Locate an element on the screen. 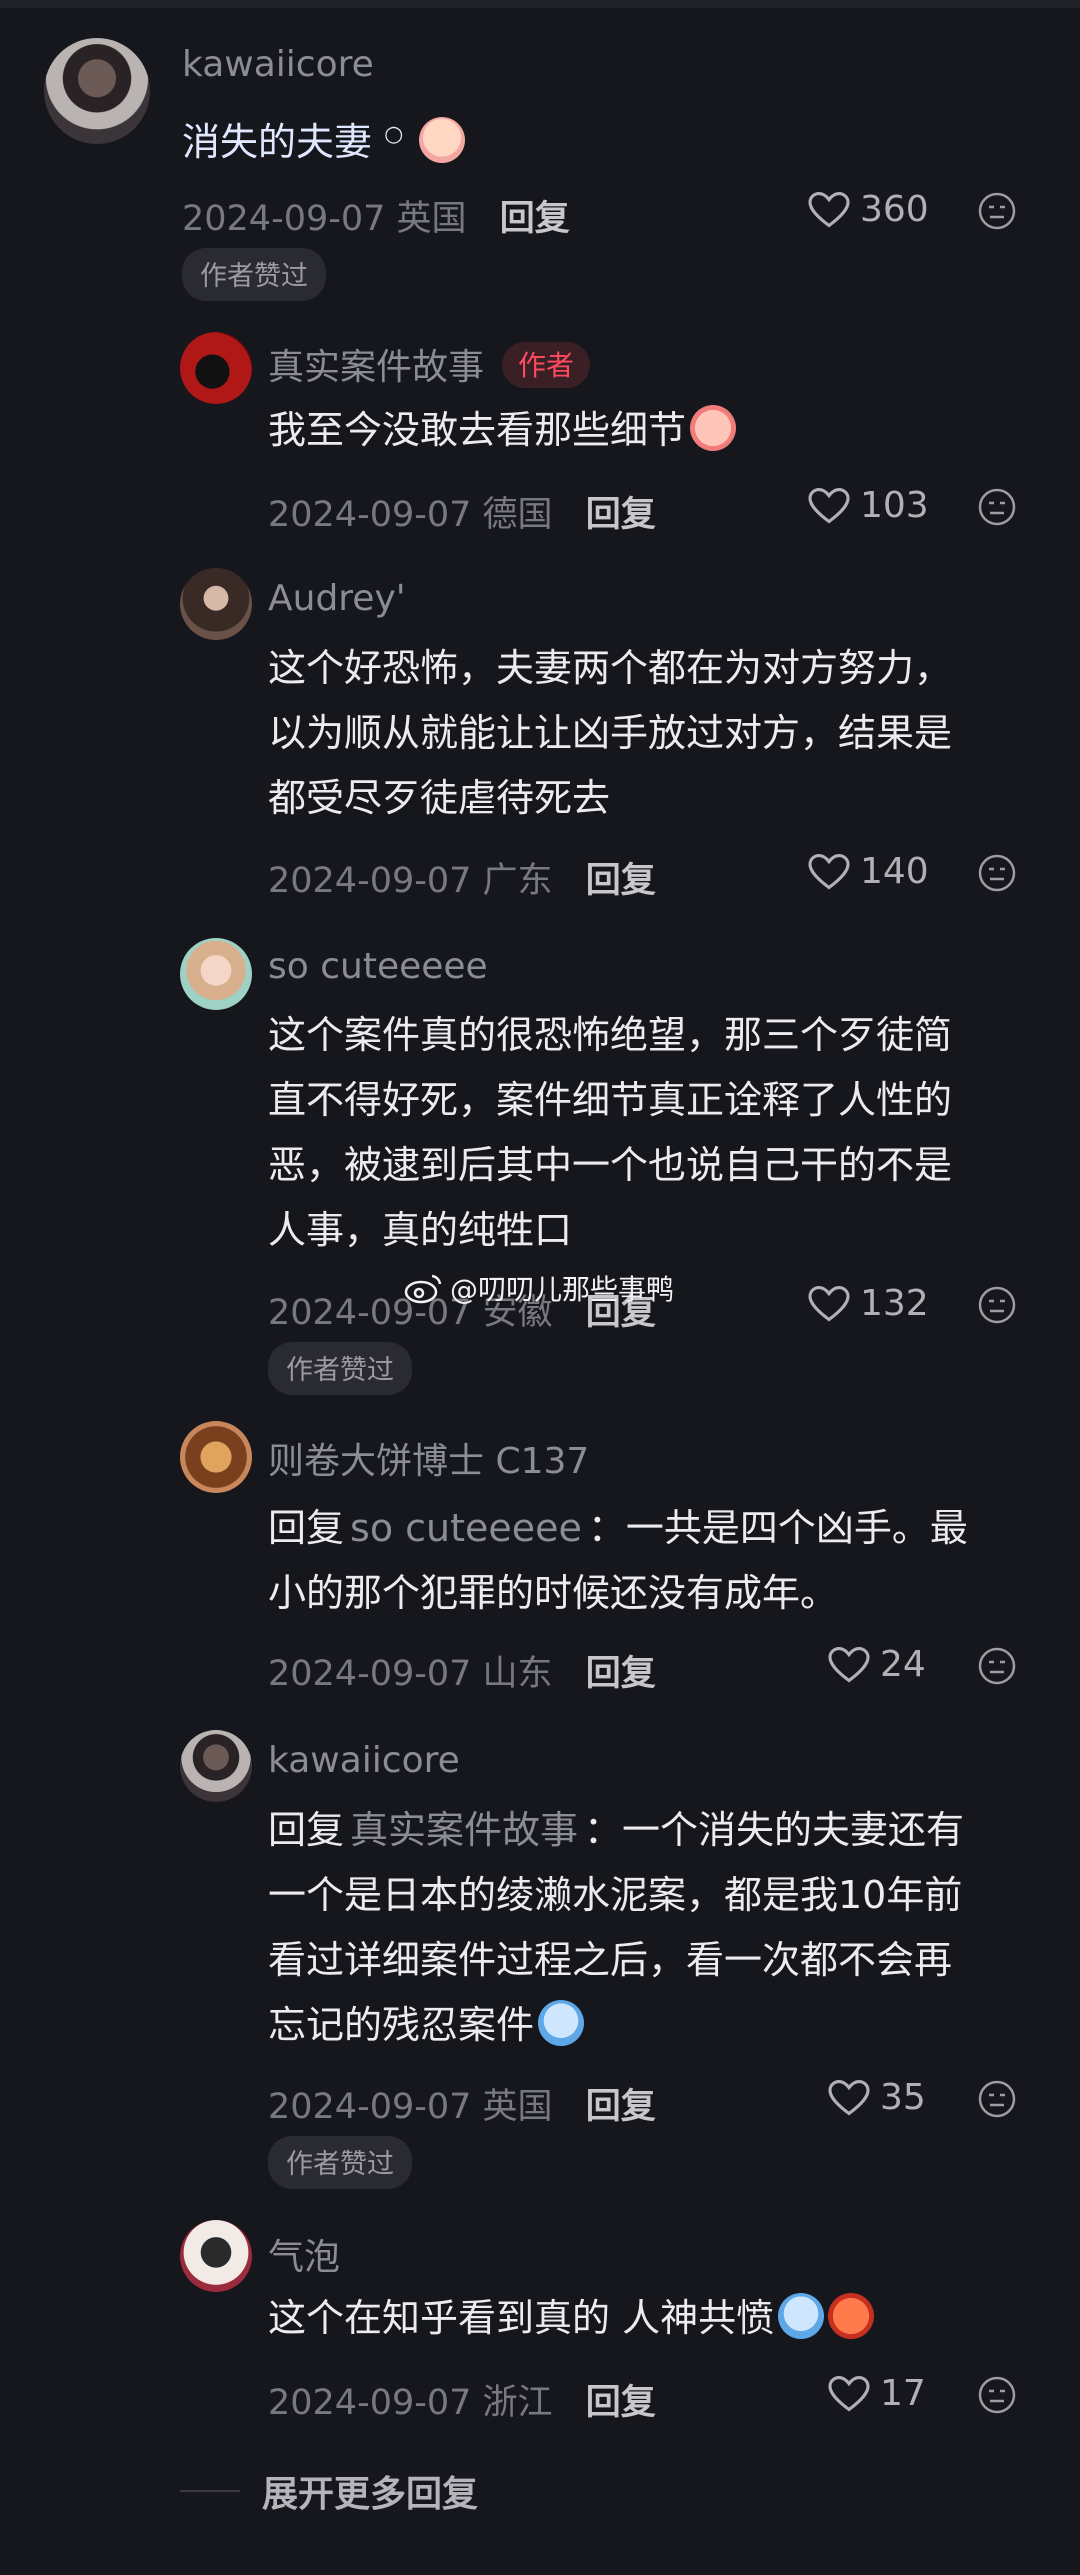  like-count: 132 is located at coordinates (894, 1303).